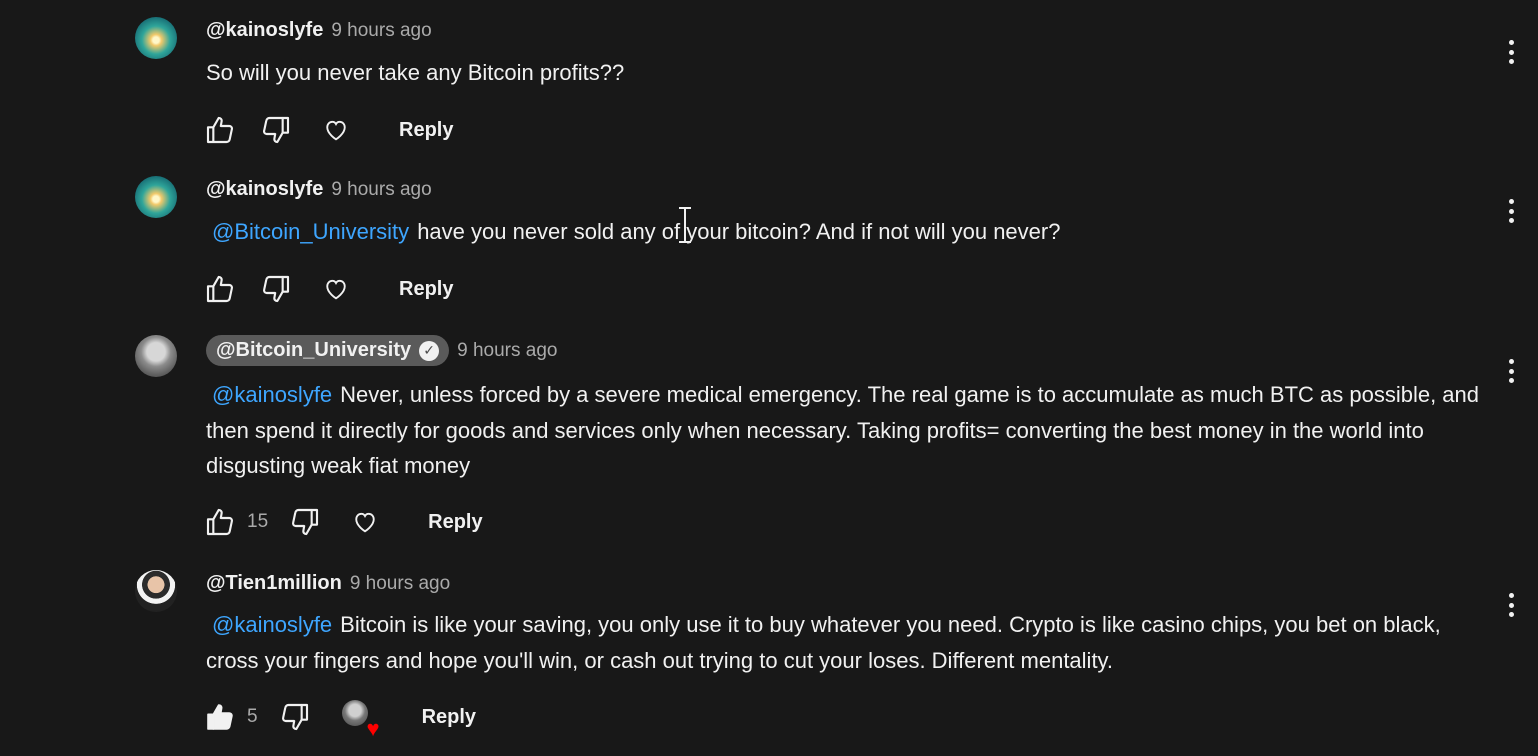 This screenshot has width=1538, height=756. Describe the element at coordinates (274, 583) in the screenshot. I see `author-name: @Tien1million` at that location.